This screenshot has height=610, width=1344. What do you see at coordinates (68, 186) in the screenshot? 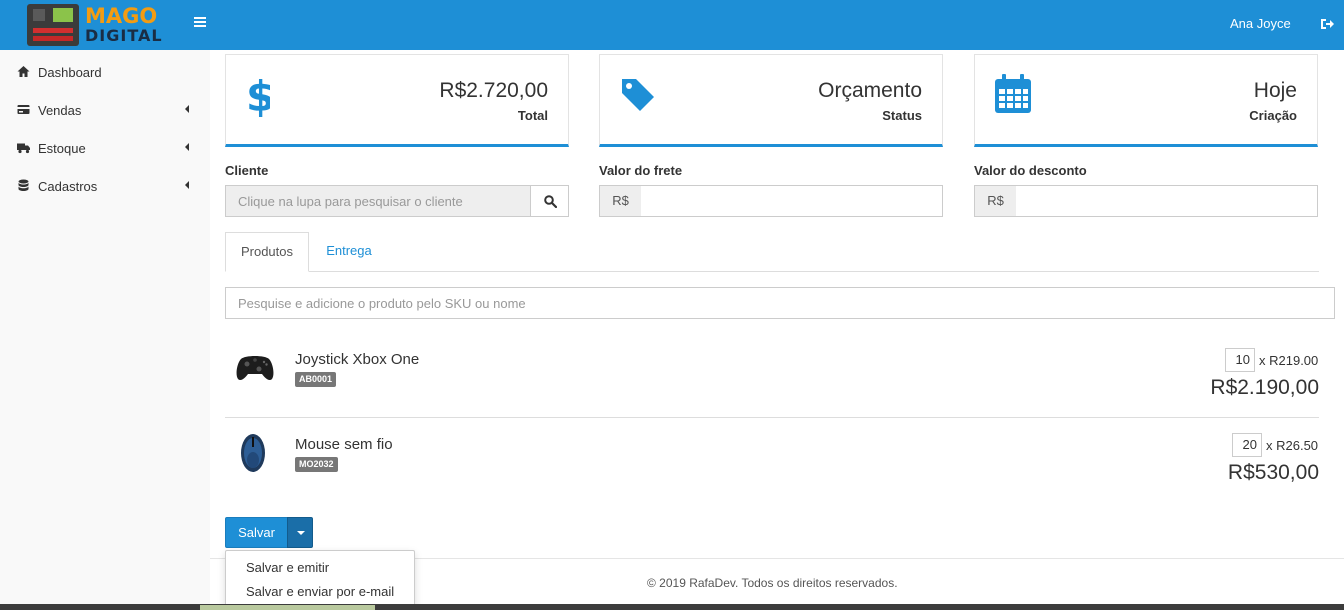
I see `sidebar-item-label: Cadastros` at bounding box center [68, 186].